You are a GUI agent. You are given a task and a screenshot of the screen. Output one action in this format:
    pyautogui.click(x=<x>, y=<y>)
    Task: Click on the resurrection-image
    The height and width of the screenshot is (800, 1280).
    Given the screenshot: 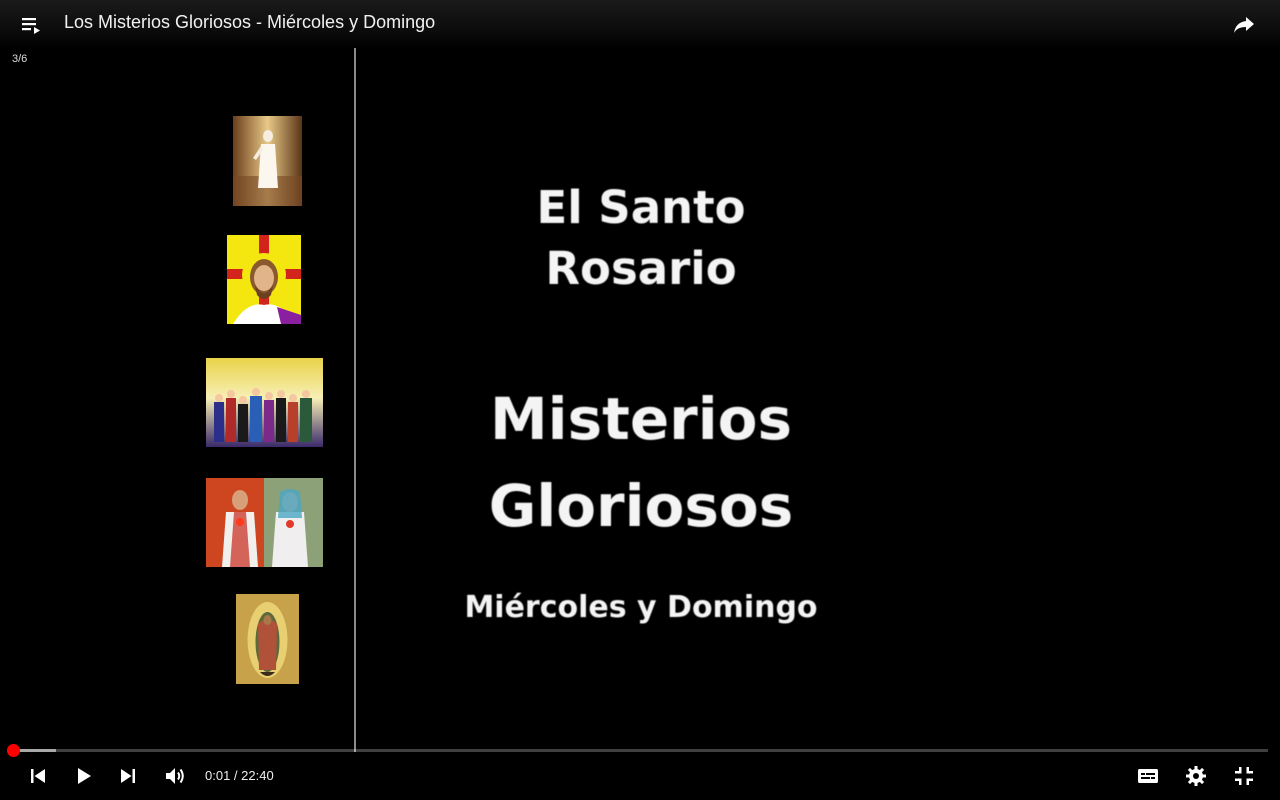 What is the action you would take?
    pyautogui.click(x=267, y=161)
    